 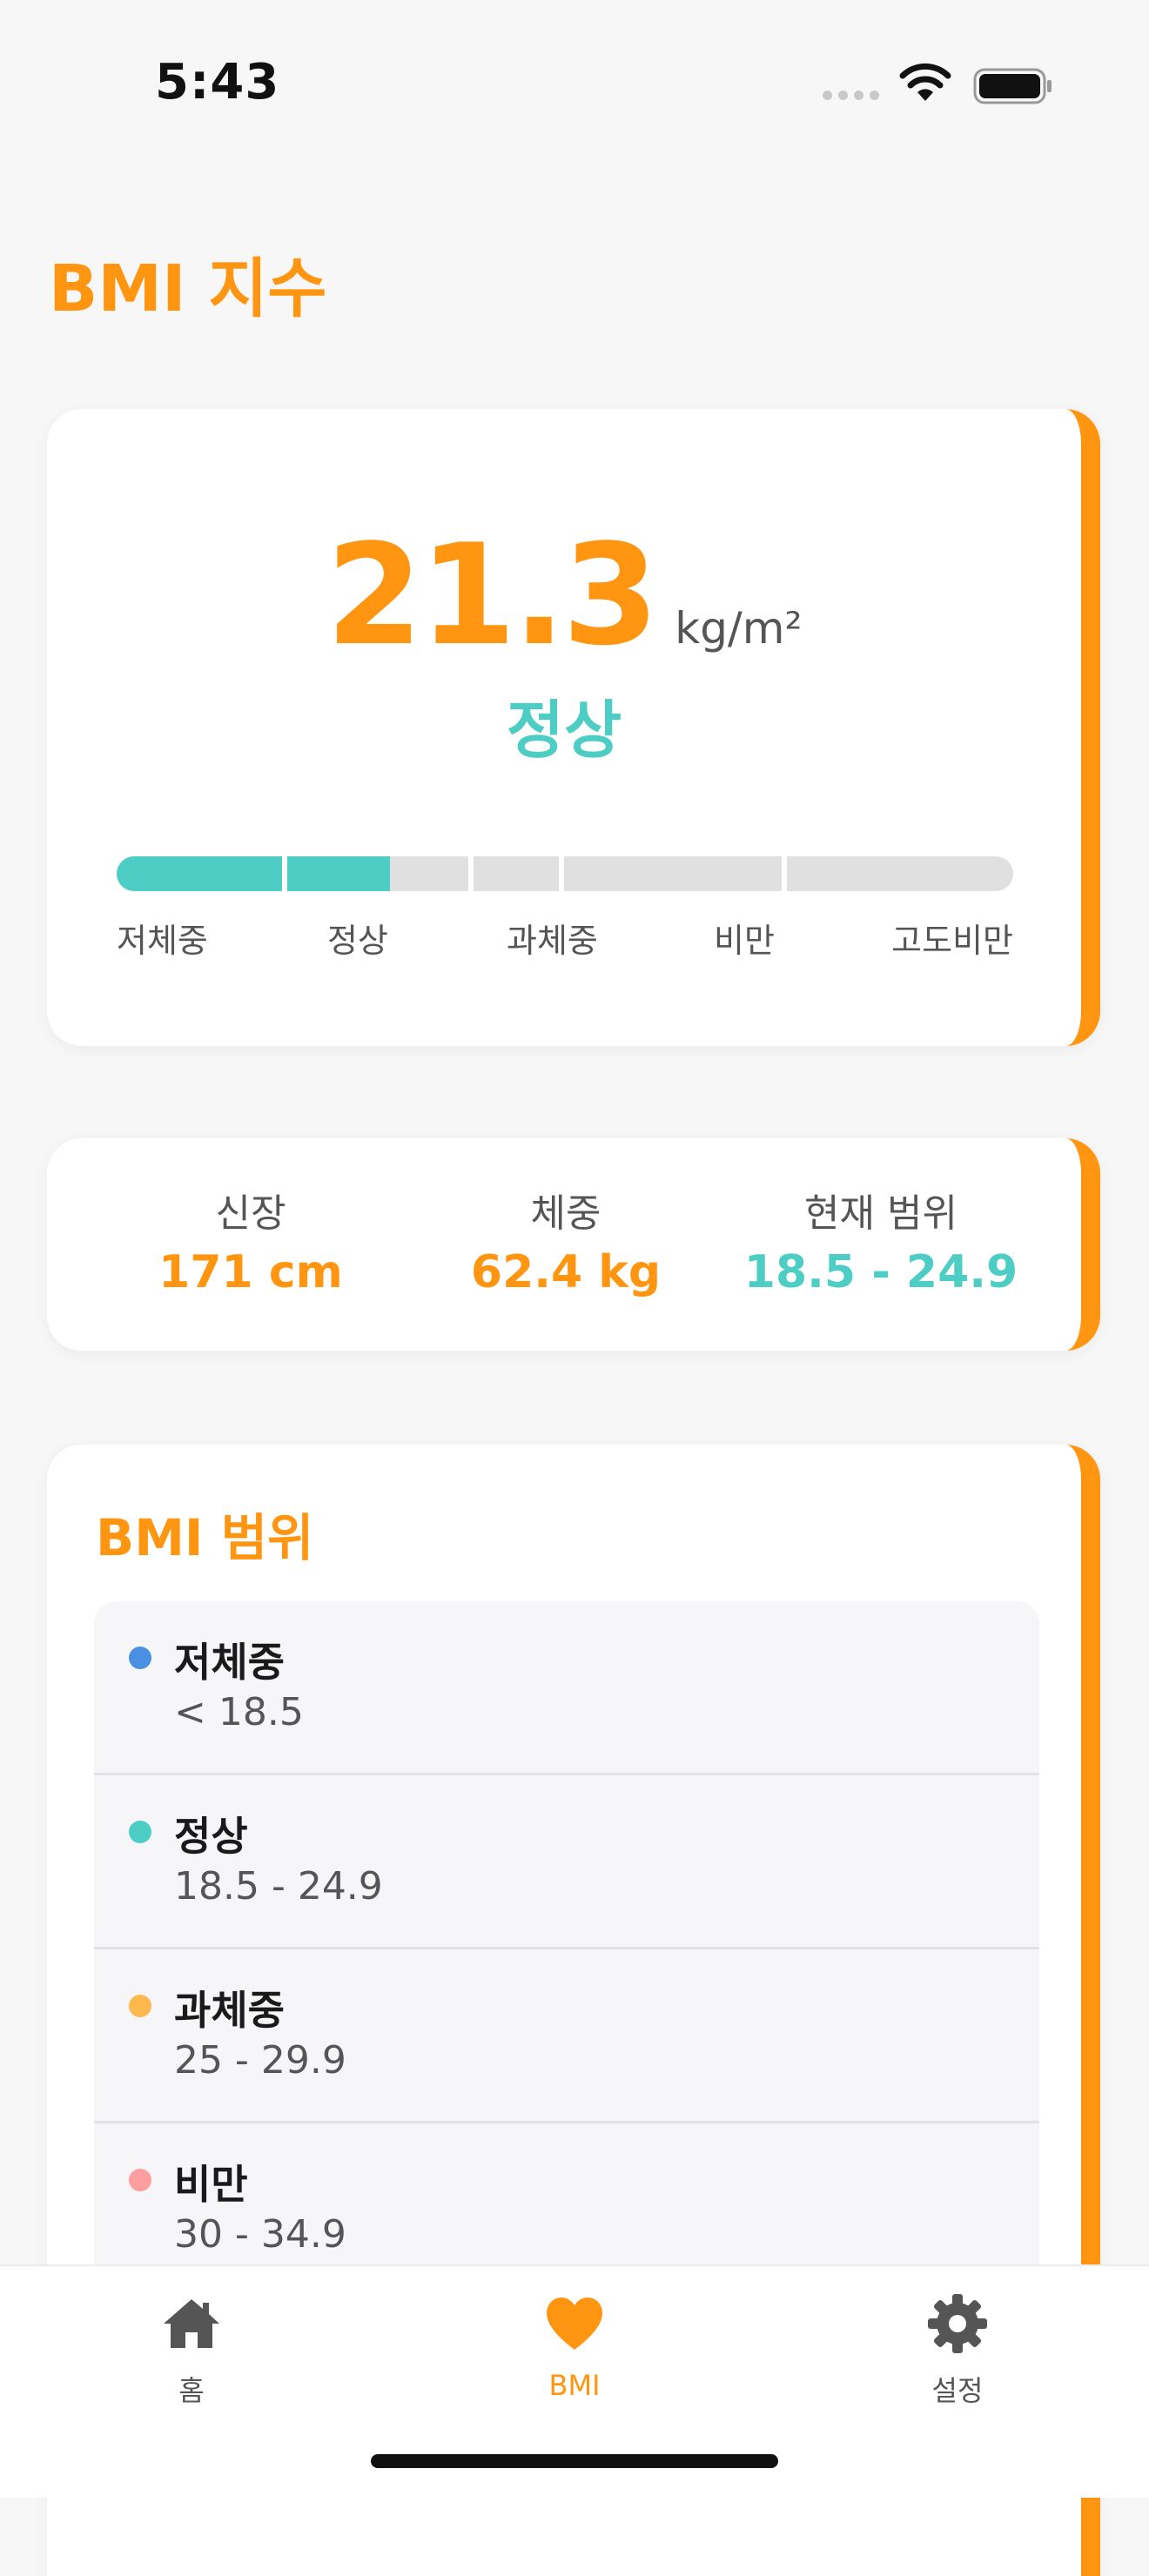 I want to click on cellular-signal-icon, so click(x=851, y=95).